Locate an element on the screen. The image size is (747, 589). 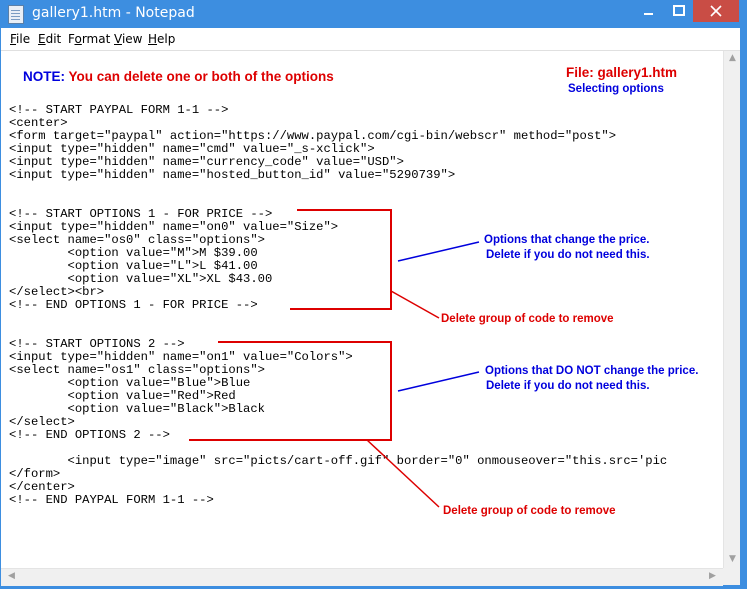
menu-file: File is located at coordinates (20, 39).